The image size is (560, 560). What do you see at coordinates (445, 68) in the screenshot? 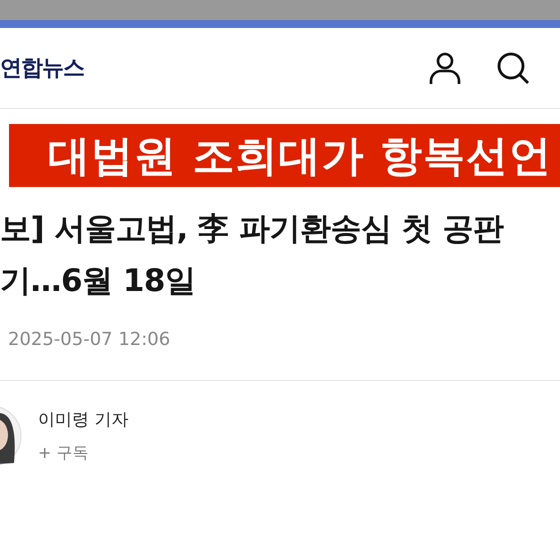
I see `profile-icon` at bounding box center [445, 68].